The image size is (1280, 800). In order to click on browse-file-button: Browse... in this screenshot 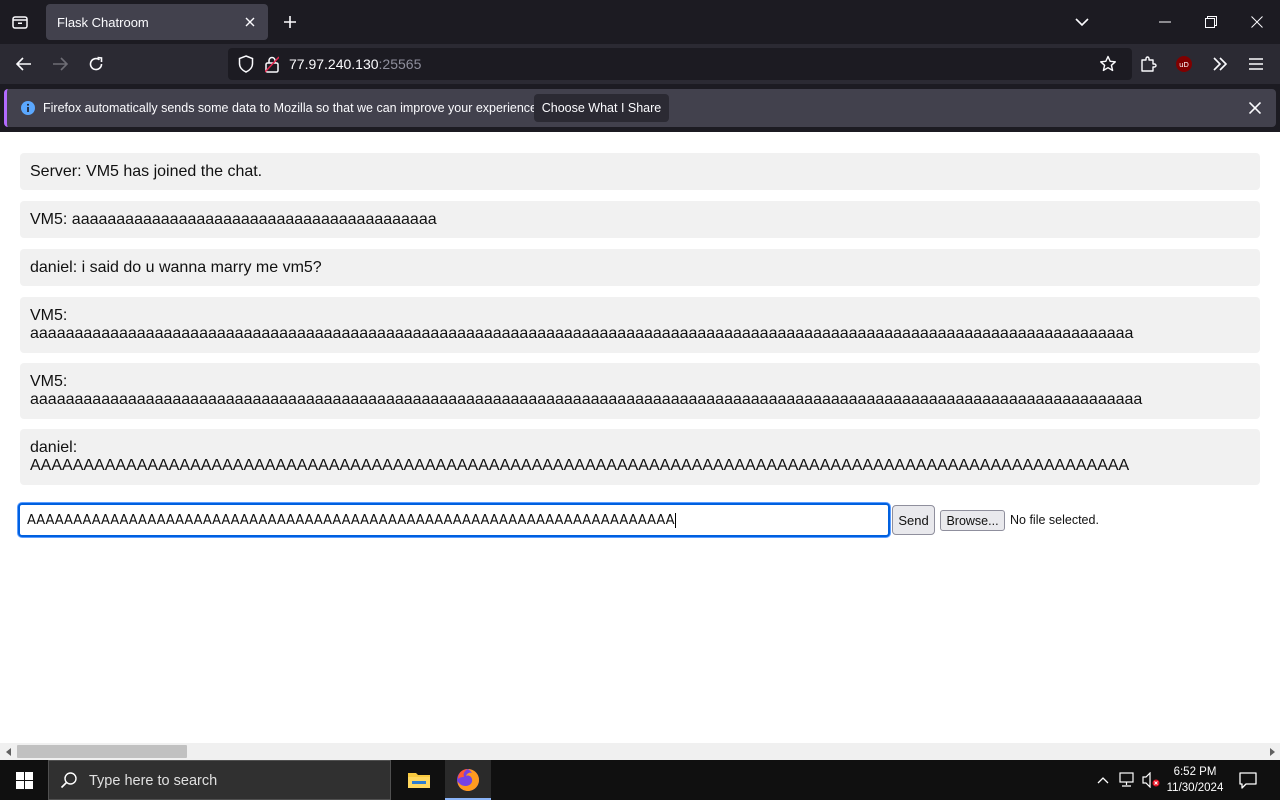, I will do `click(972, 520)`.